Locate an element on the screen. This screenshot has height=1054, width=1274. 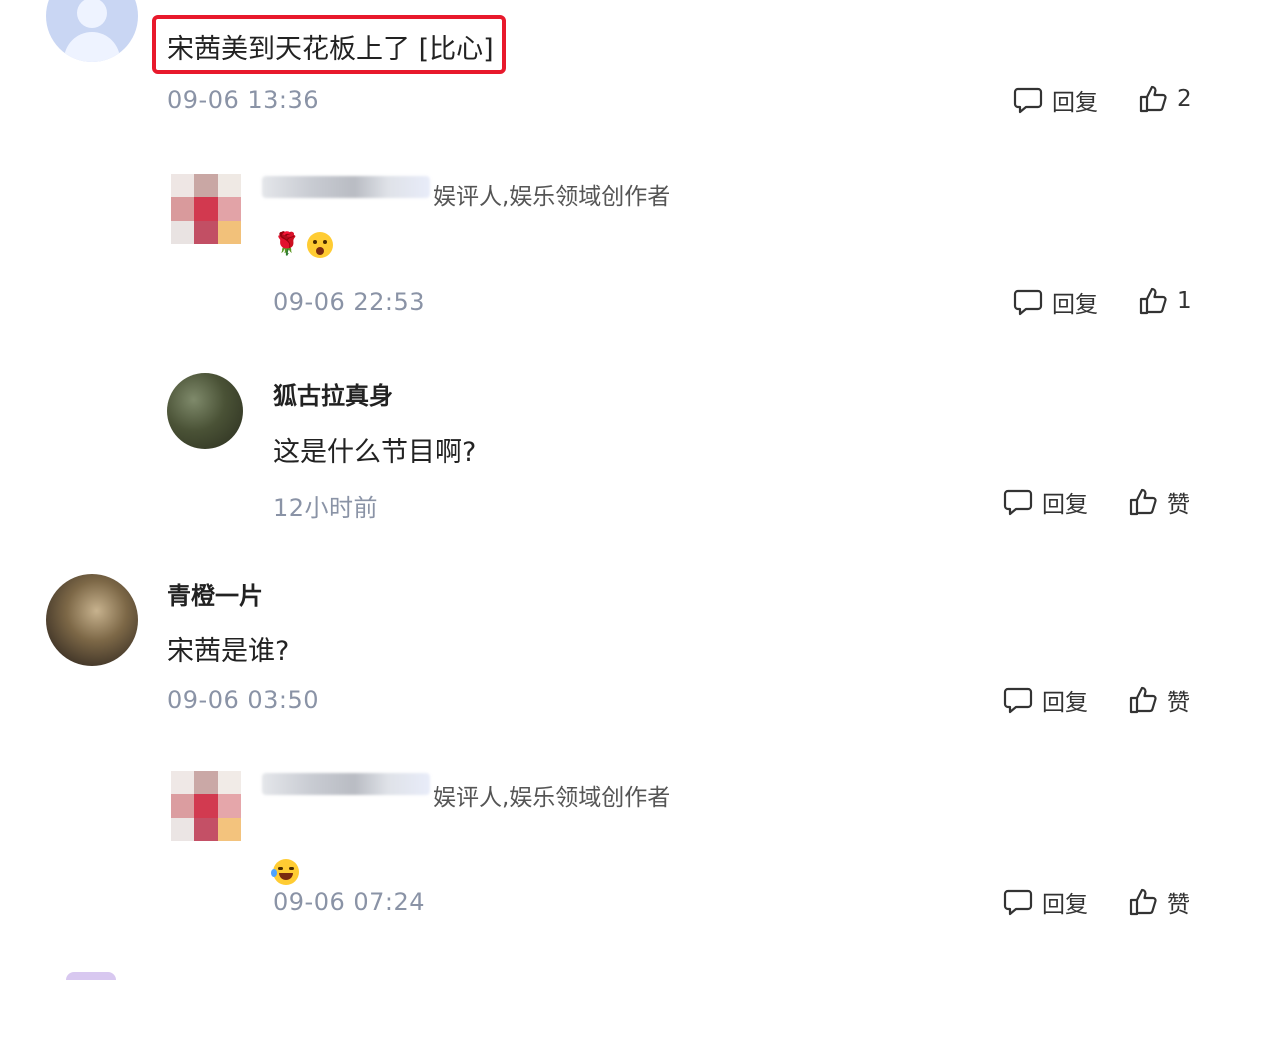
comment-text: 宋茜是谁? is located at coordinates (228, 651).